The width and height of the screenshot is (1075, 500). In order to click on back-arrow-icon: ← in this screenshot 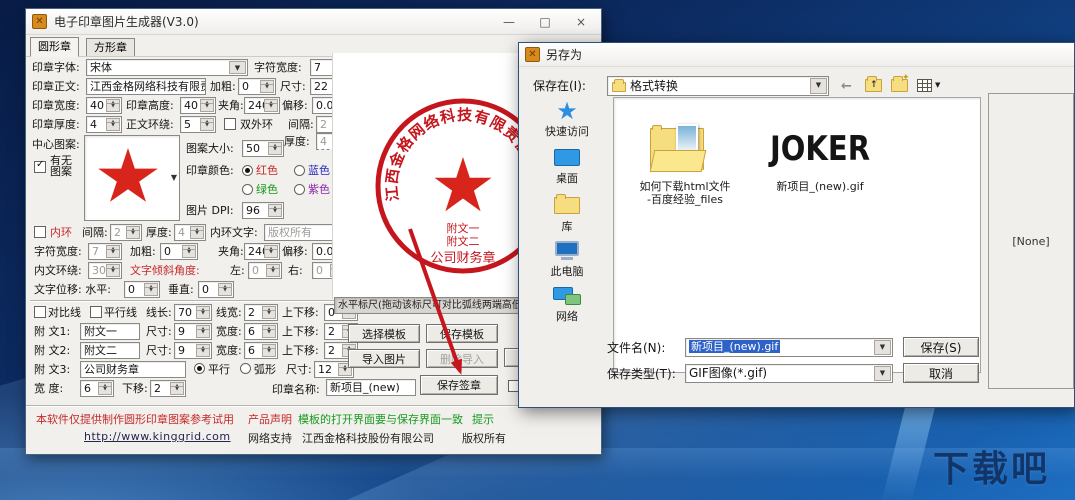, I will do `click(846, 87)`.